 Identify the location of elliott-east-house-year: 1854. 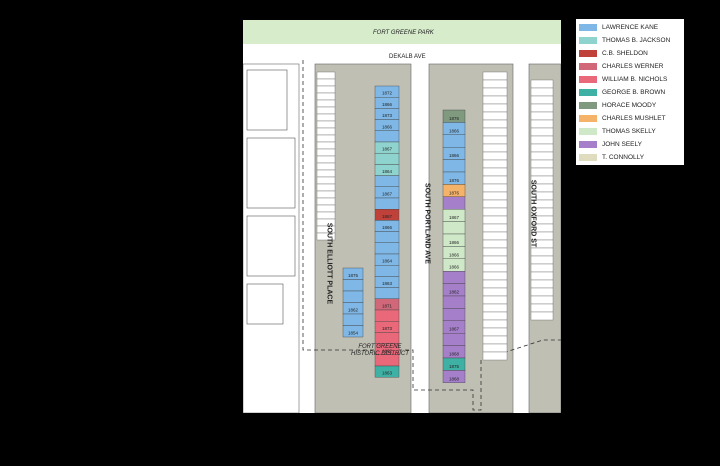
(353, 333).